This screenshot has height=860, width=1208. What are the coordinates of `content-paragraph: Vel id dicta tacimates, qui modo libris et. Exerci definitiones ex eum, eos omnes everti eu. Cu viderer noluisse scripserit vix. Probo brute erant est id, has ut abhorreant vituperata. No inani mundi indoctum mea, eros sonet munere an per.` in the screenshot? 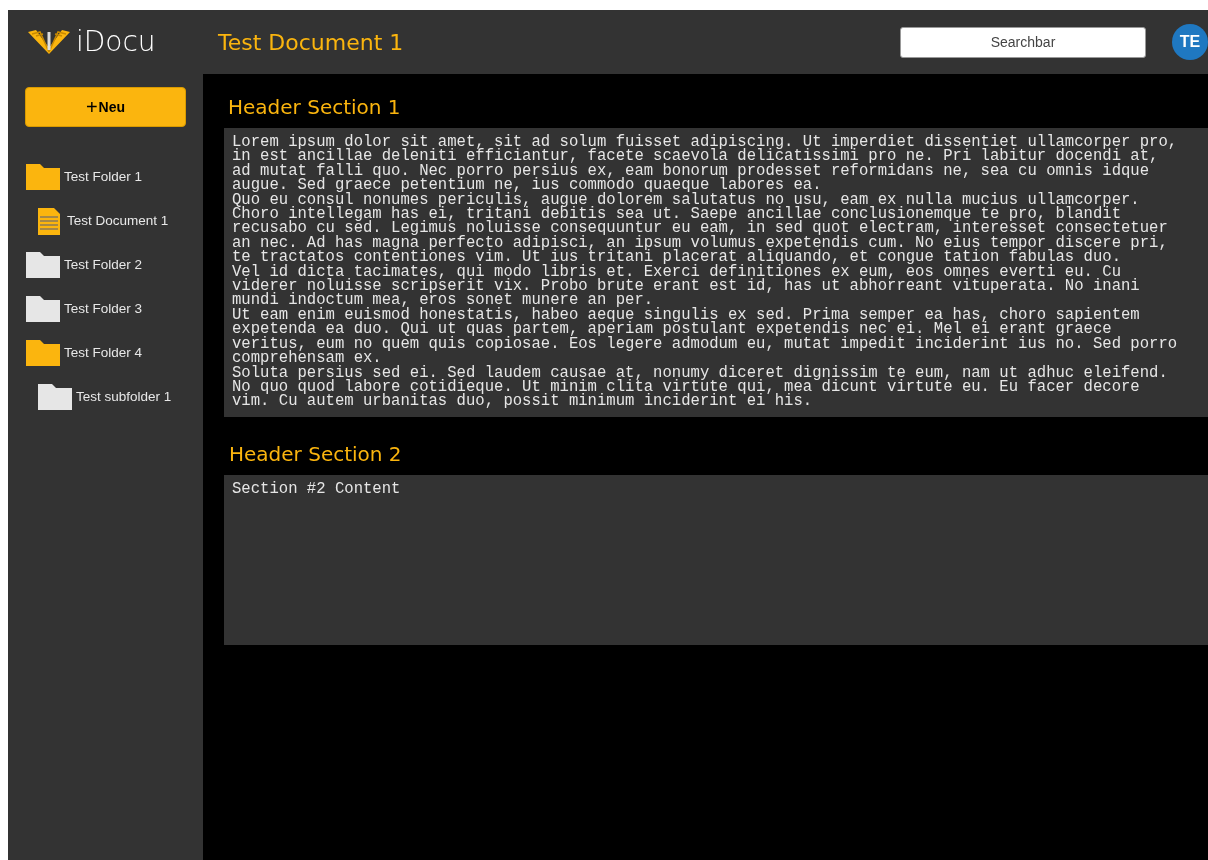 It's located at (686, 286).